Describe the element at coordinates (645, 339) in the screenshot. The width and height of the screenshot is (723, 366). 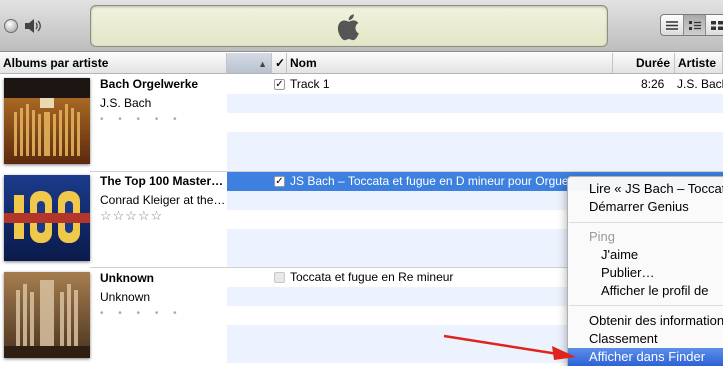
I see `menu-item-rating: Classement` at that location.